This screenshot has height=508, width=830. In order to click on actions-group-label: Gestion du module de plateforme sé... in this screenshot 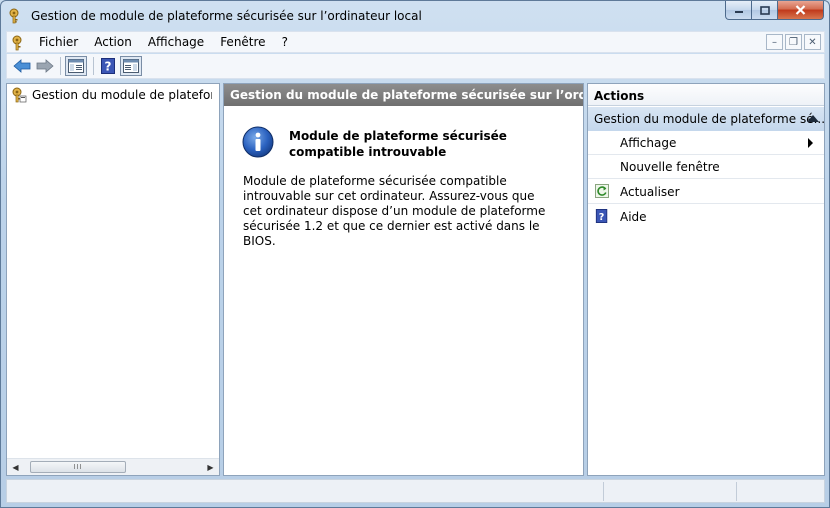, I will do `click(709, 119)`.